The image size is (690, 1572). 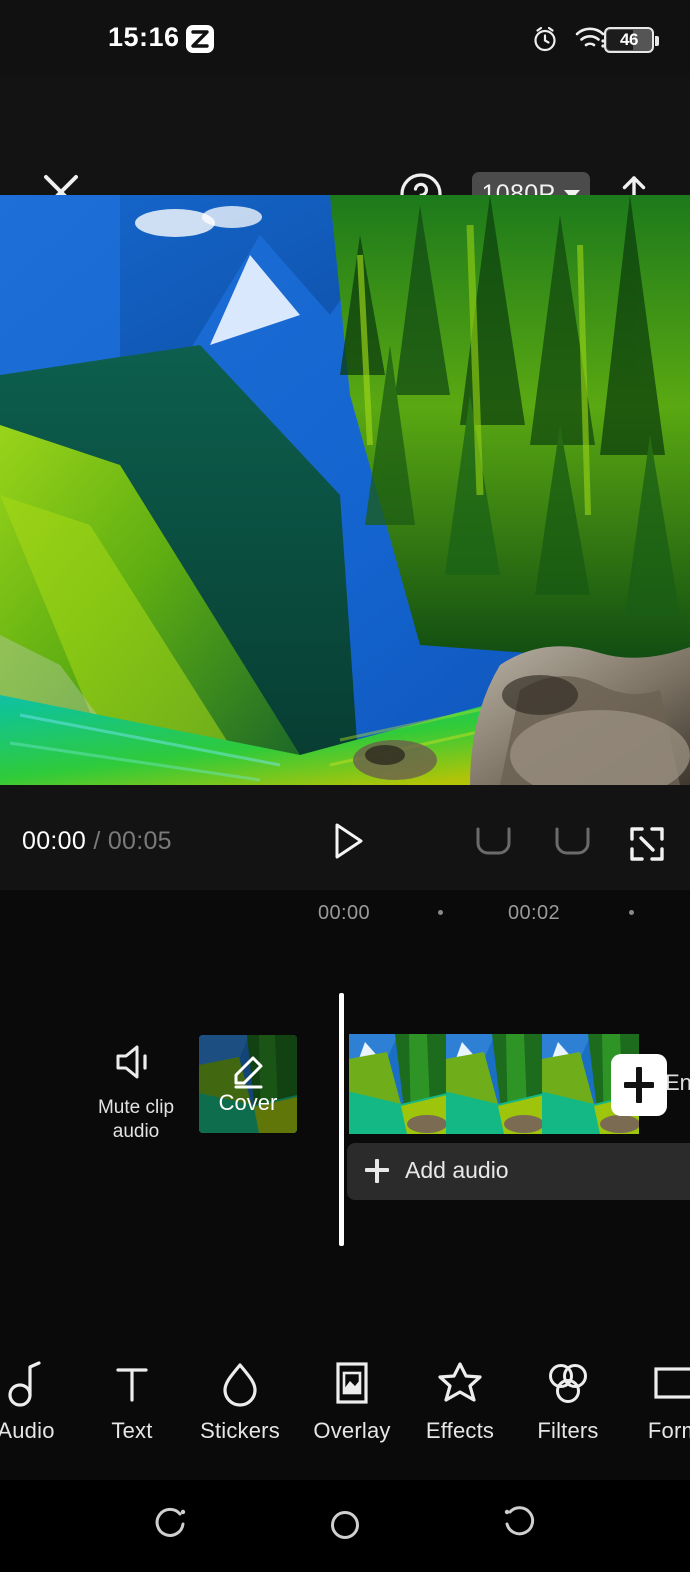 I want to click on ruler-label: 00:00, so click(x=344, y=913).